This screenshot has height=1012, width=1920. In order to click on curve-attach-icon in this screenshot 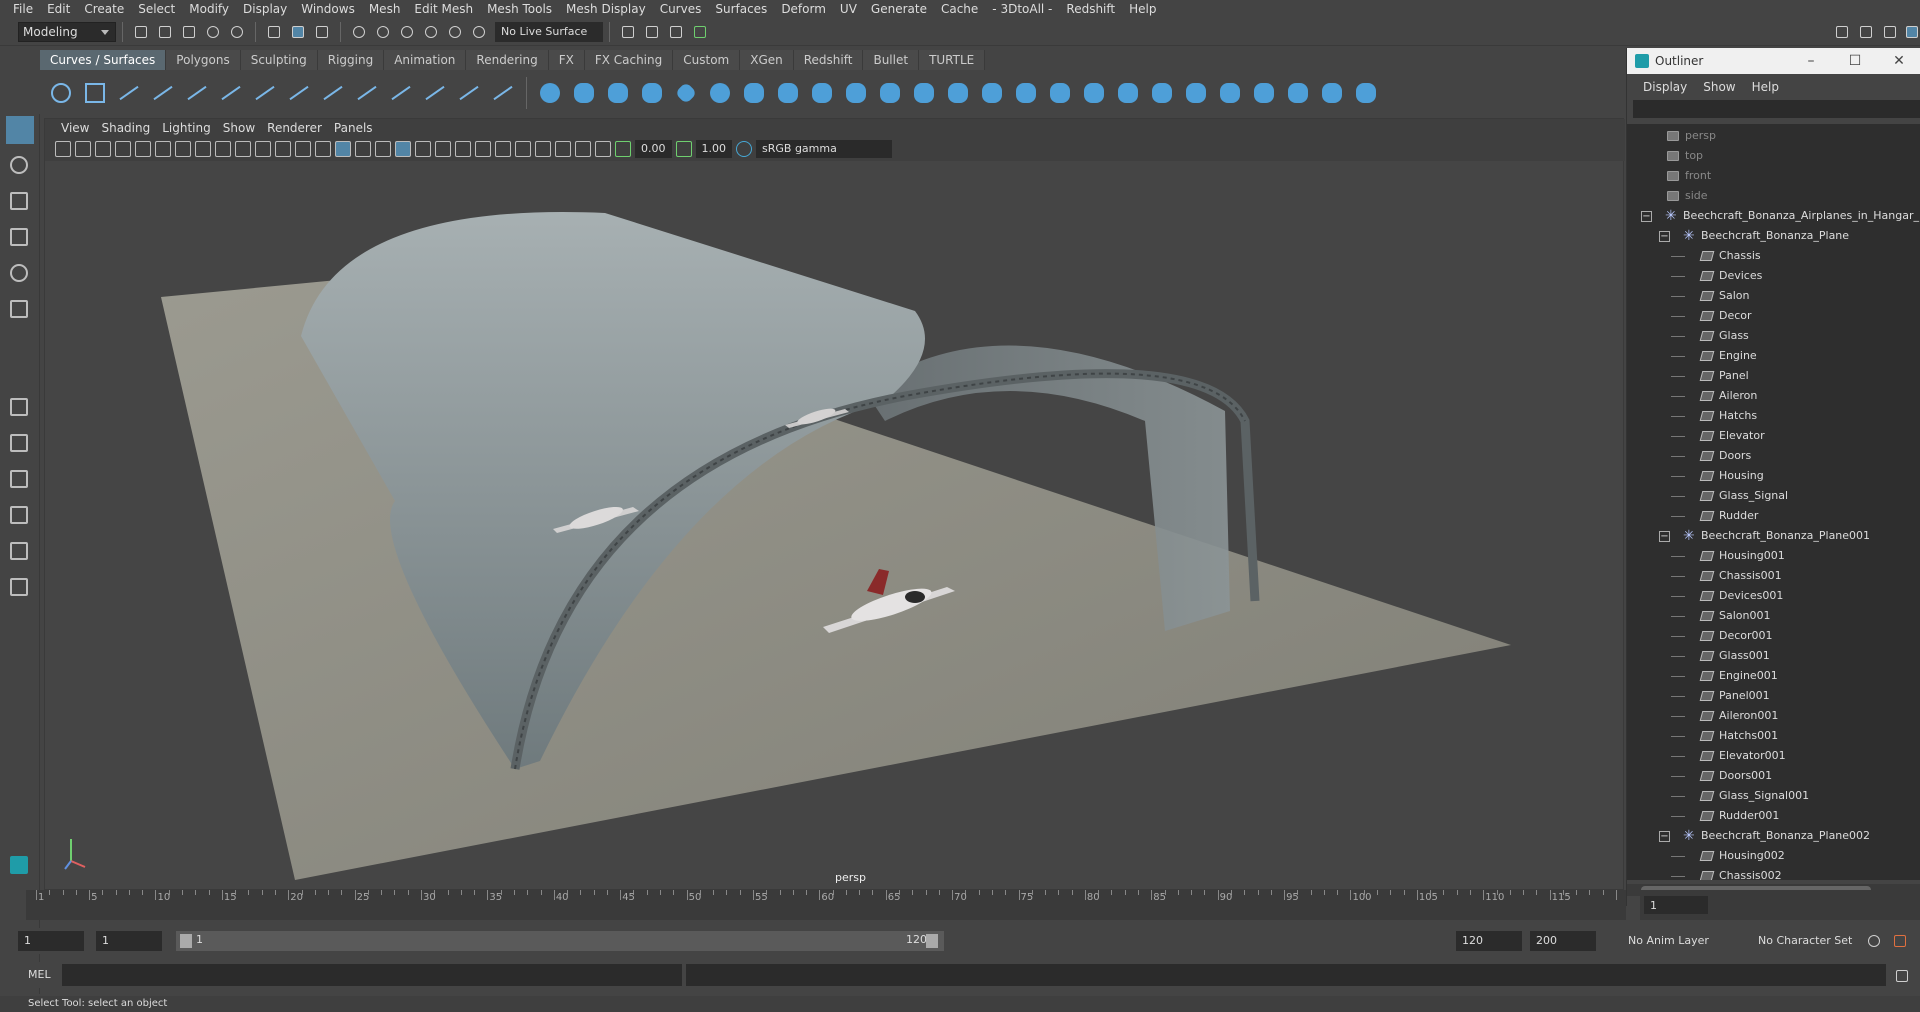, I will do `click(265, 93)`.